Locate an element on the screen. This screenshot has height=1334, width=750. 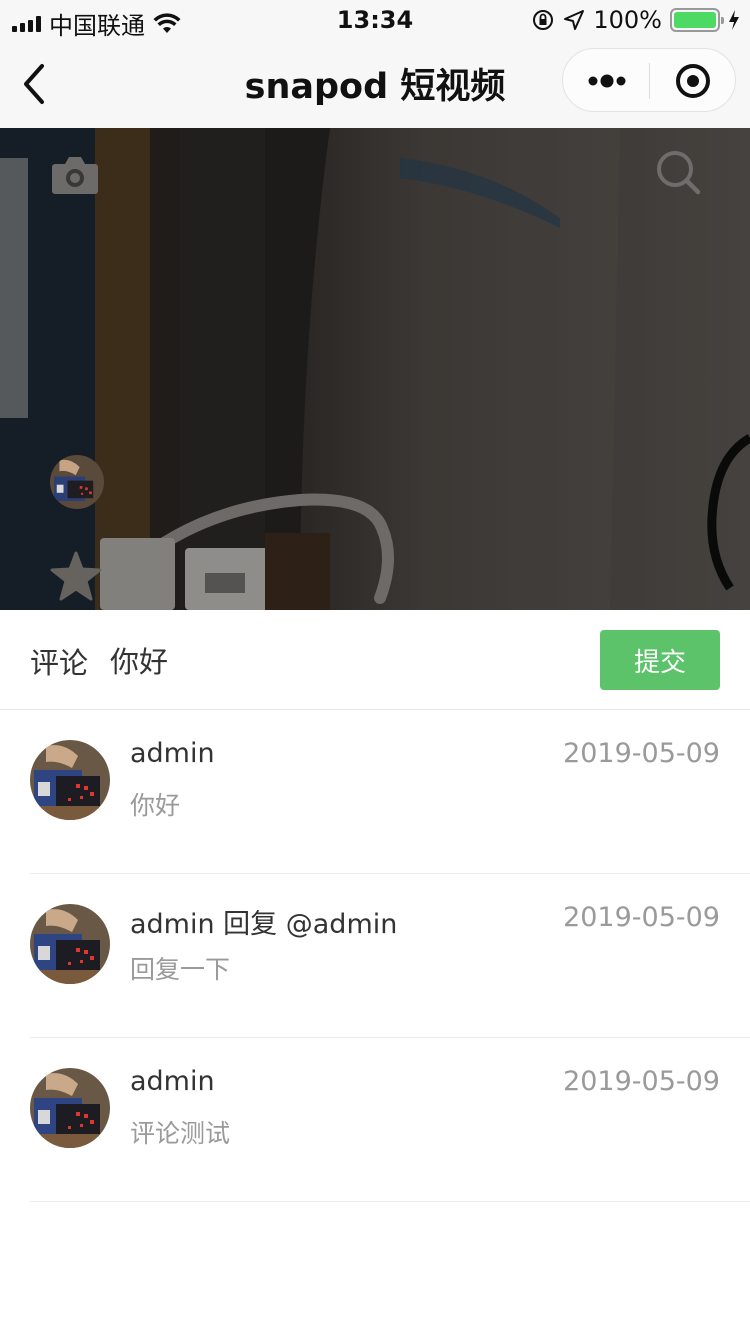
comment-text: 你好 is located at coordinates (155, 805).